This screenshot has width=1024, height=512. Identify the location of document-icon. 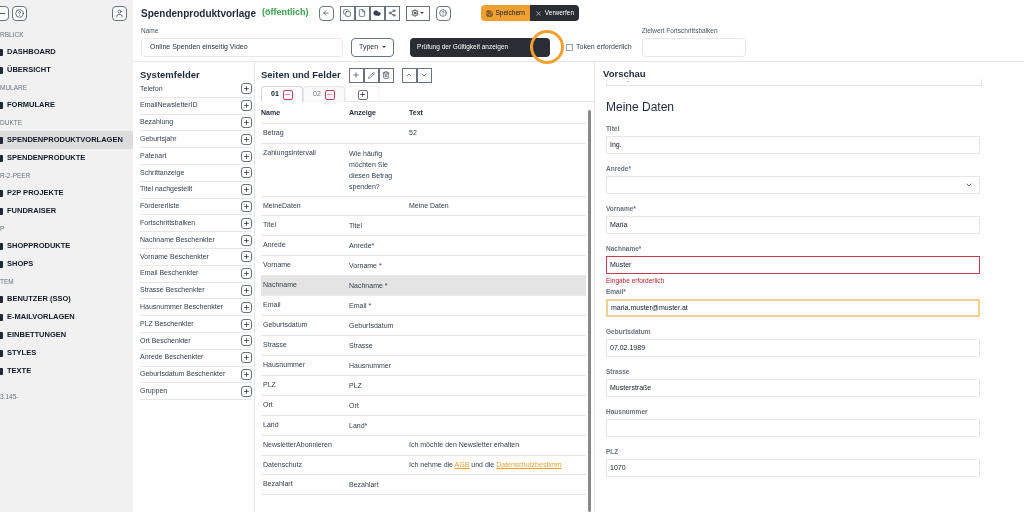
(362, 13).